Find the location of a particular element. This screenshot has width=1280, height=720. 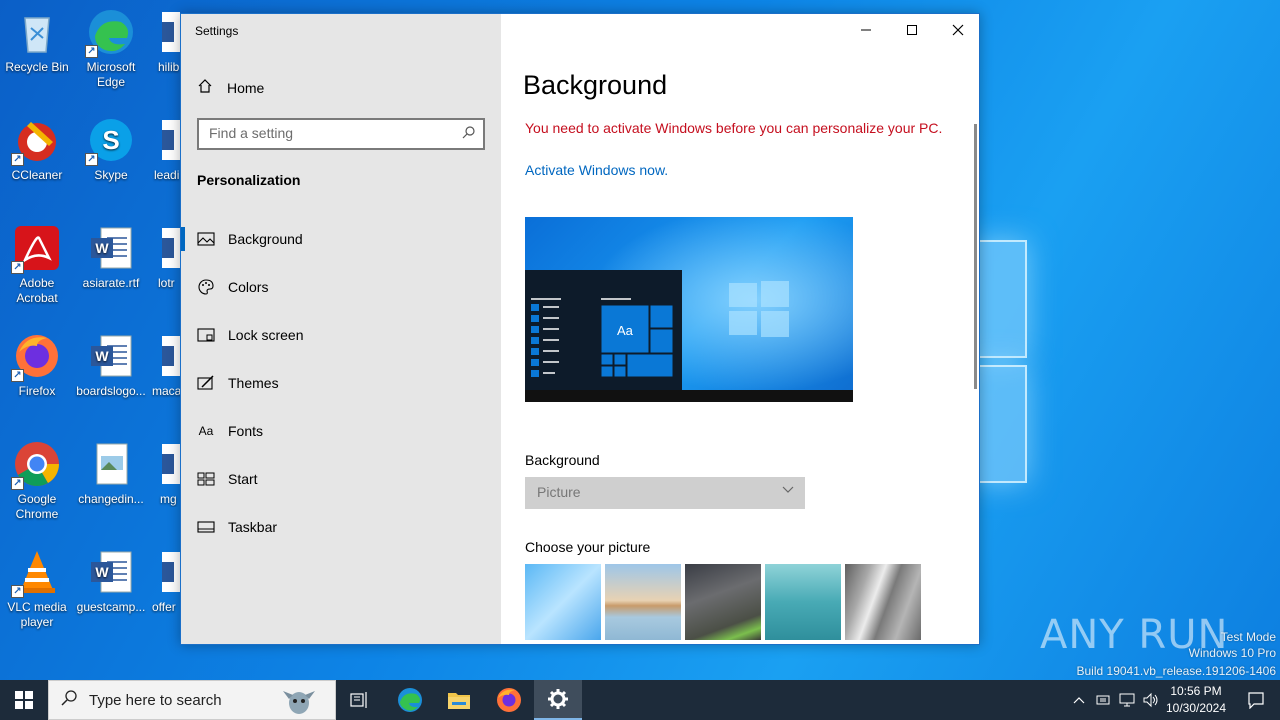

picture-thumbnail-rock is located at coordinates (883, 602).